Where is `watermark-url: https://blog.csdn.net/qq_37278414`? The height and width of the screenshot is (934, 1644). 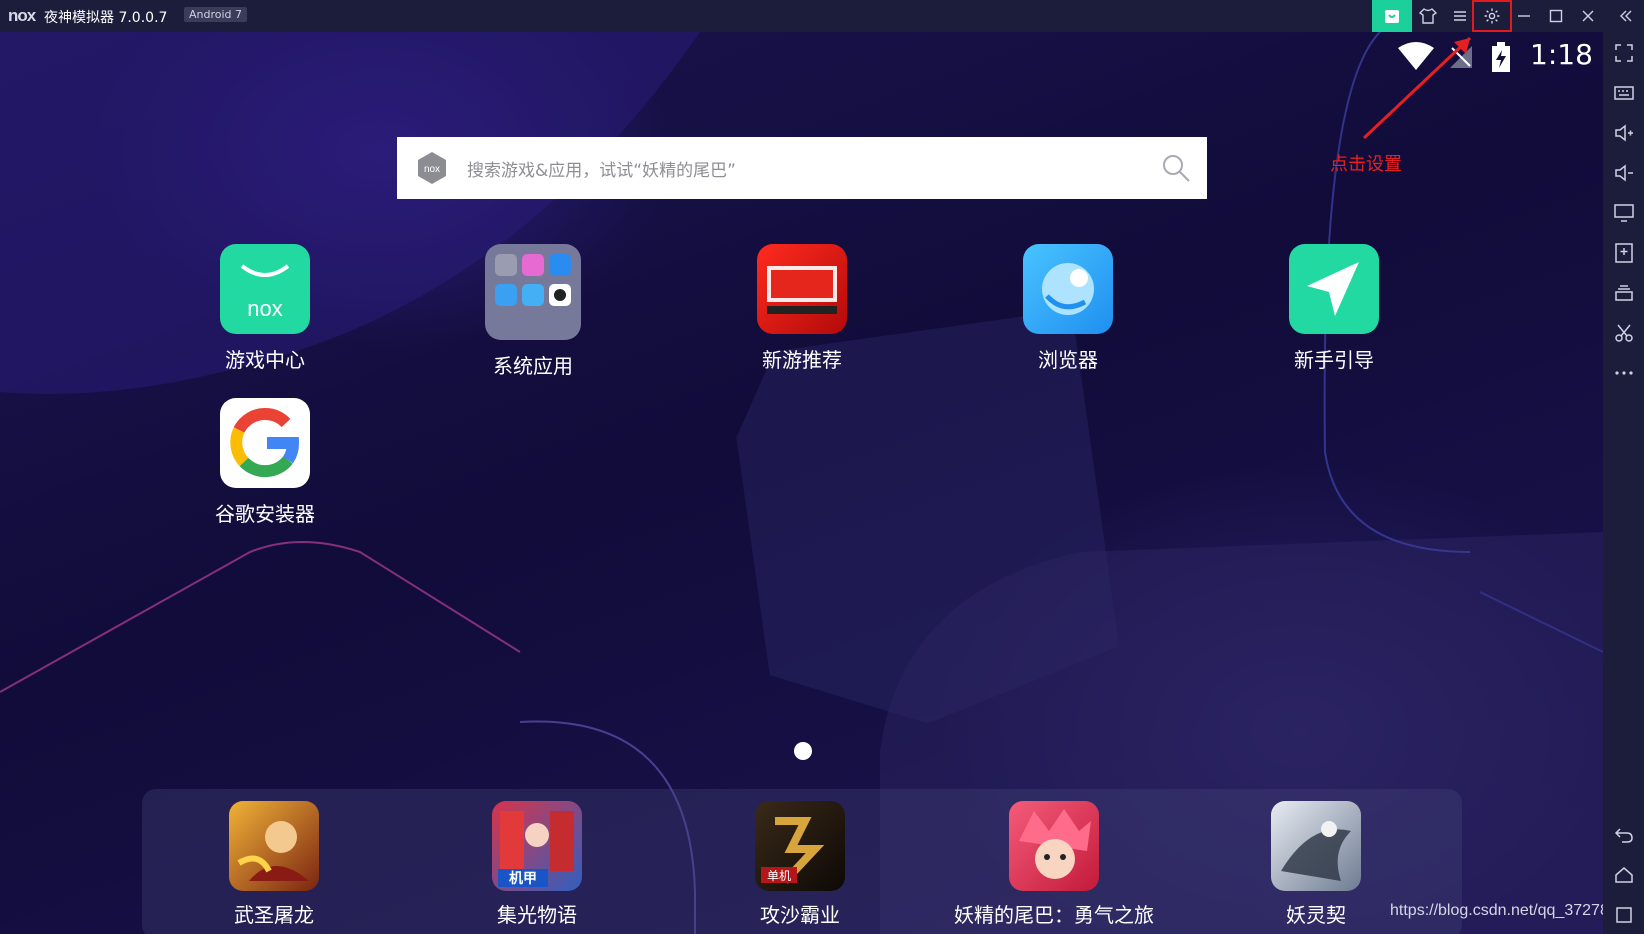 watermark-url: https://blog.csdn.net/qq_37278414 is located at coordinates (1496, 910).